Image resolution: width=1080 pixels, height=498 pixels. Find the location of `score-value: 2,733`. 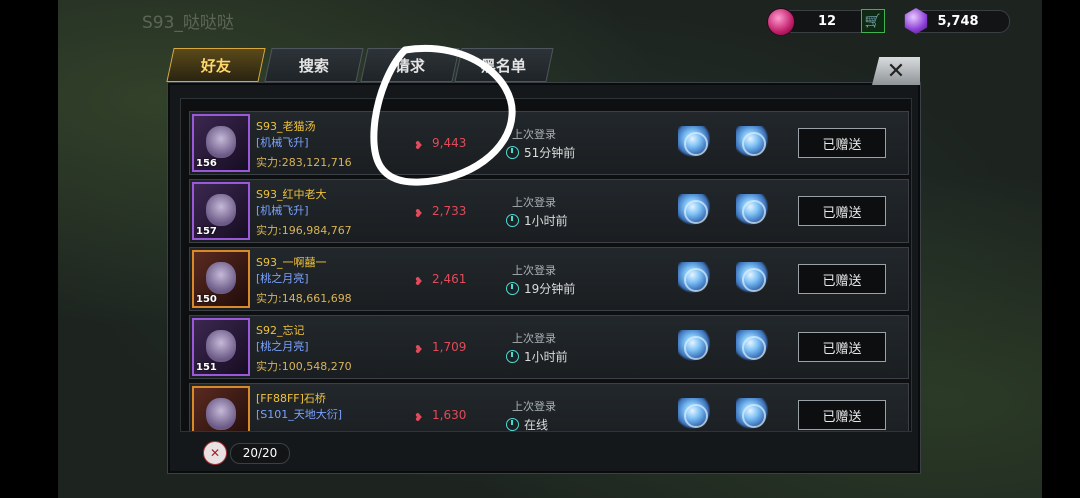

score-value: 2,733 is located at coordinates (449, 211).